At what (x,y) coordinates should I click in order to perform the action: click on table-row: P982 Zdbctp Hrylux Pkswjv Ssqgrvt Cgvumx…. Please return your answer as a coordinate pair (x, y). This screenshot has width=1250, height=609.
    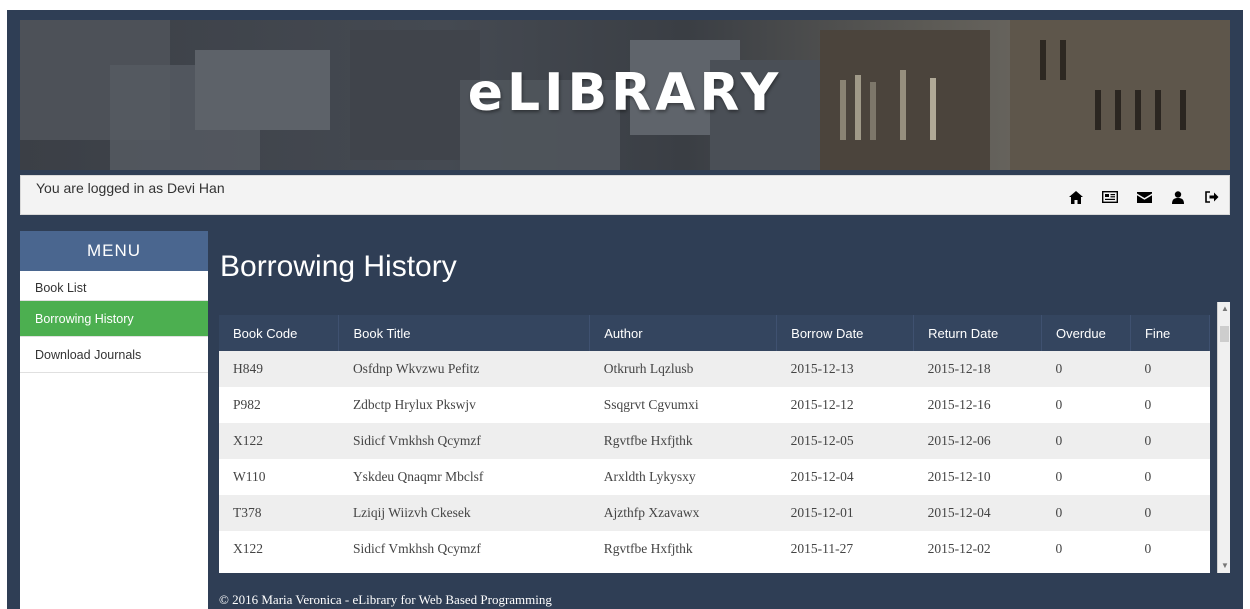
    Looking at the image, I should click on (714, 405).